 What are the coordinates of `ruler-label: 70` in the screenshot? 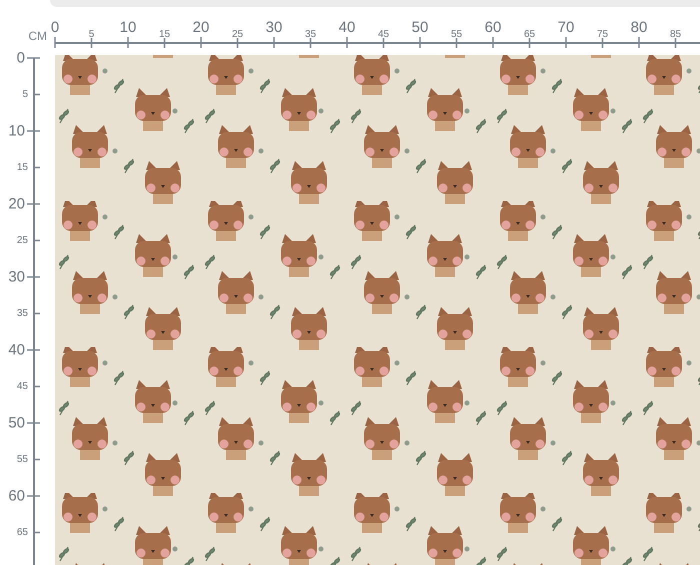 It's located at (566, 27).